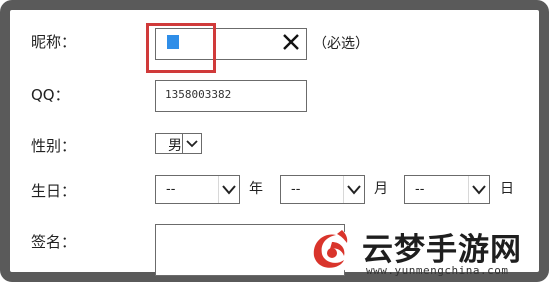 This screenshot has height=282, width=549. What do you see at coordinates (291, 42) in the screenshot?
I see `clear-icon` at bounding box center [291, 42].